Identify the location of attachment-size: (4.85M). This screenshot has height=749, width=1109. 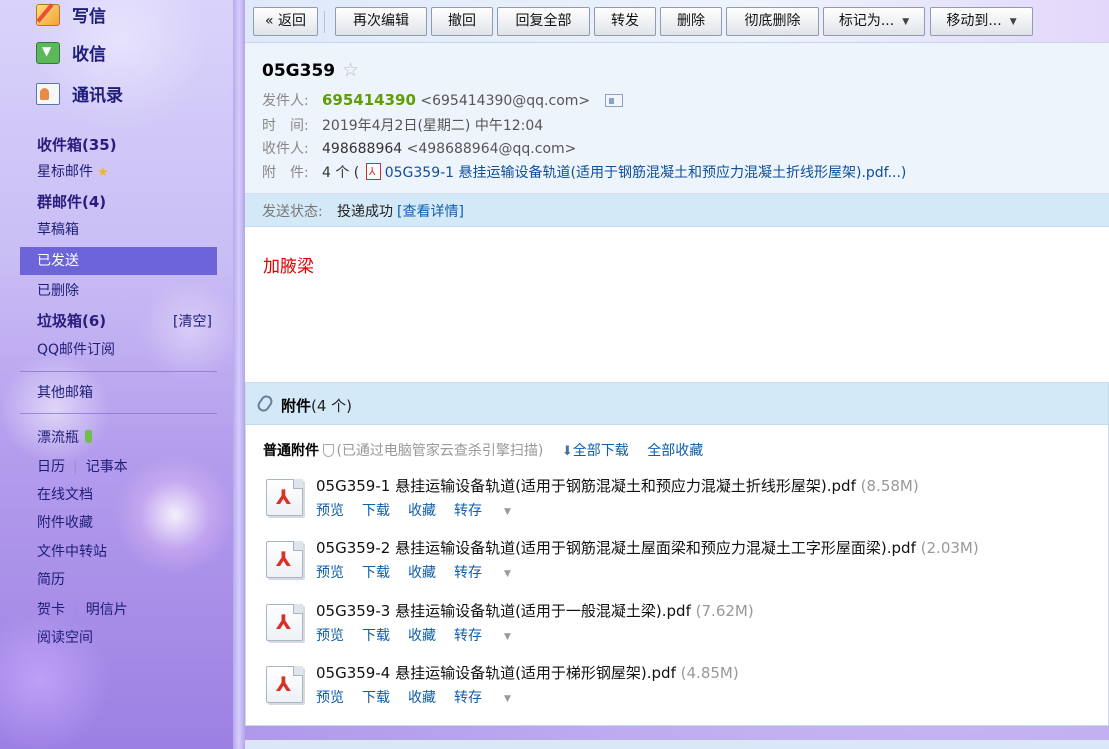
(709, 673).